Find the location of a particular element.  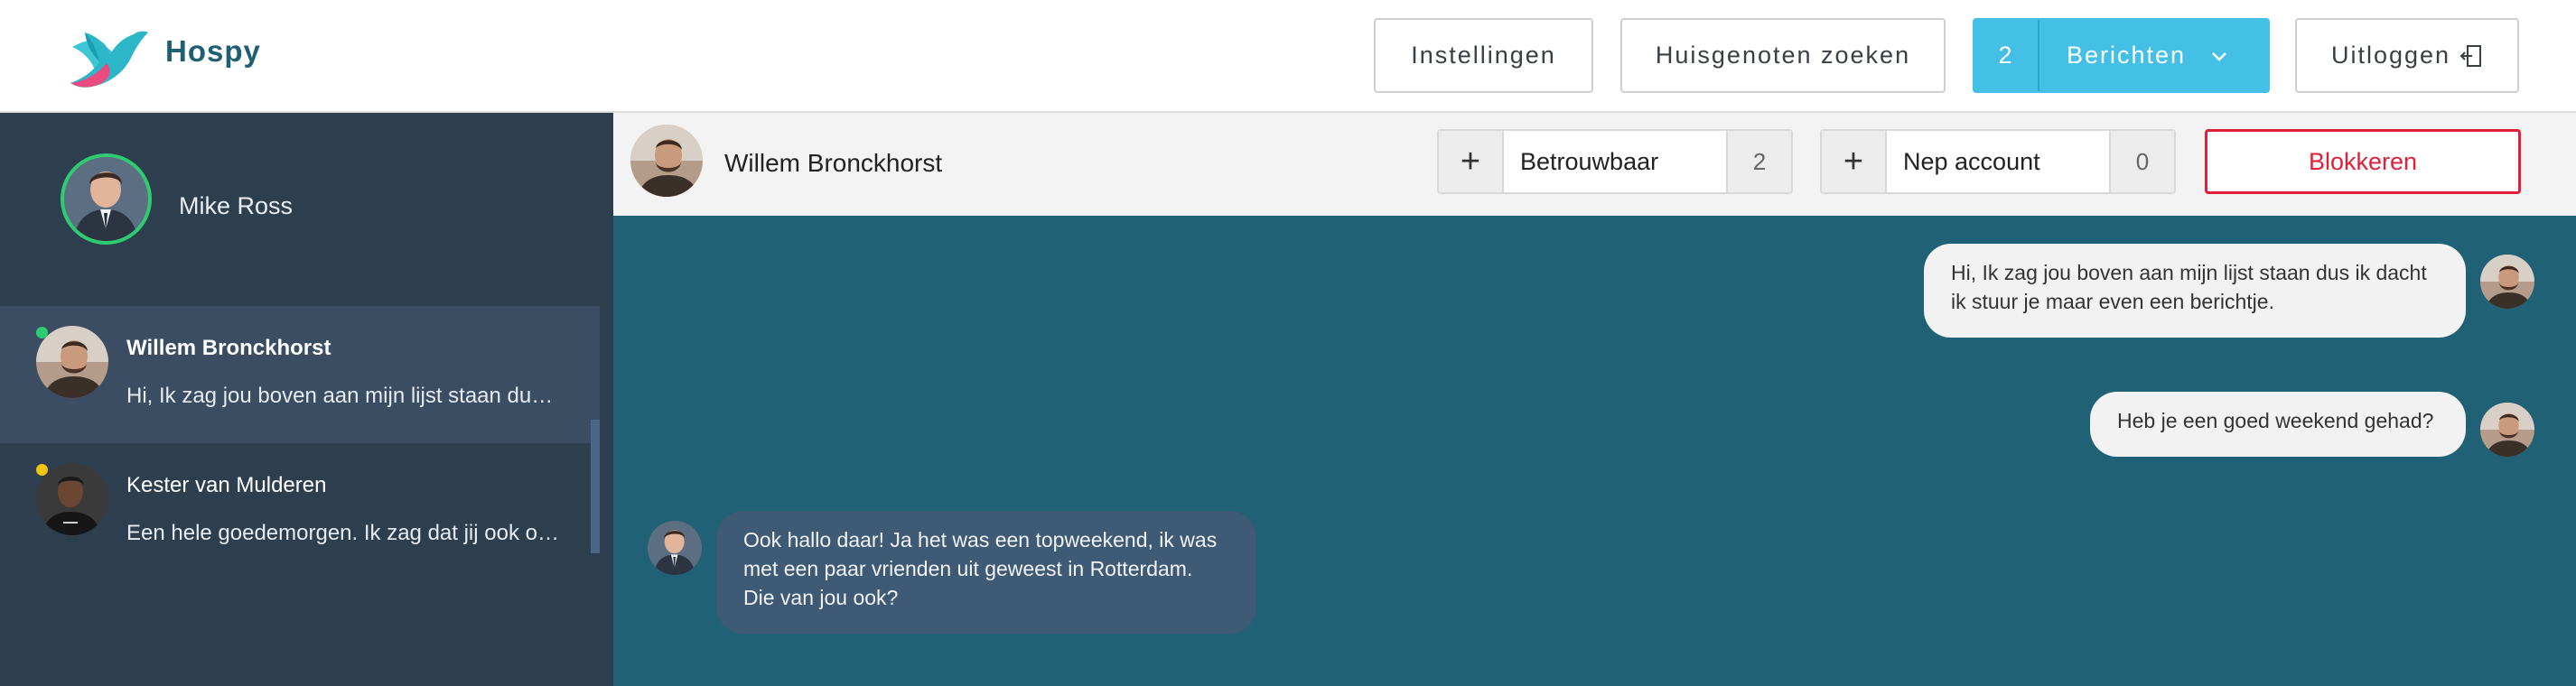

fake-account-rating: + Nep account 0 is located at coordinates (1998, 162).